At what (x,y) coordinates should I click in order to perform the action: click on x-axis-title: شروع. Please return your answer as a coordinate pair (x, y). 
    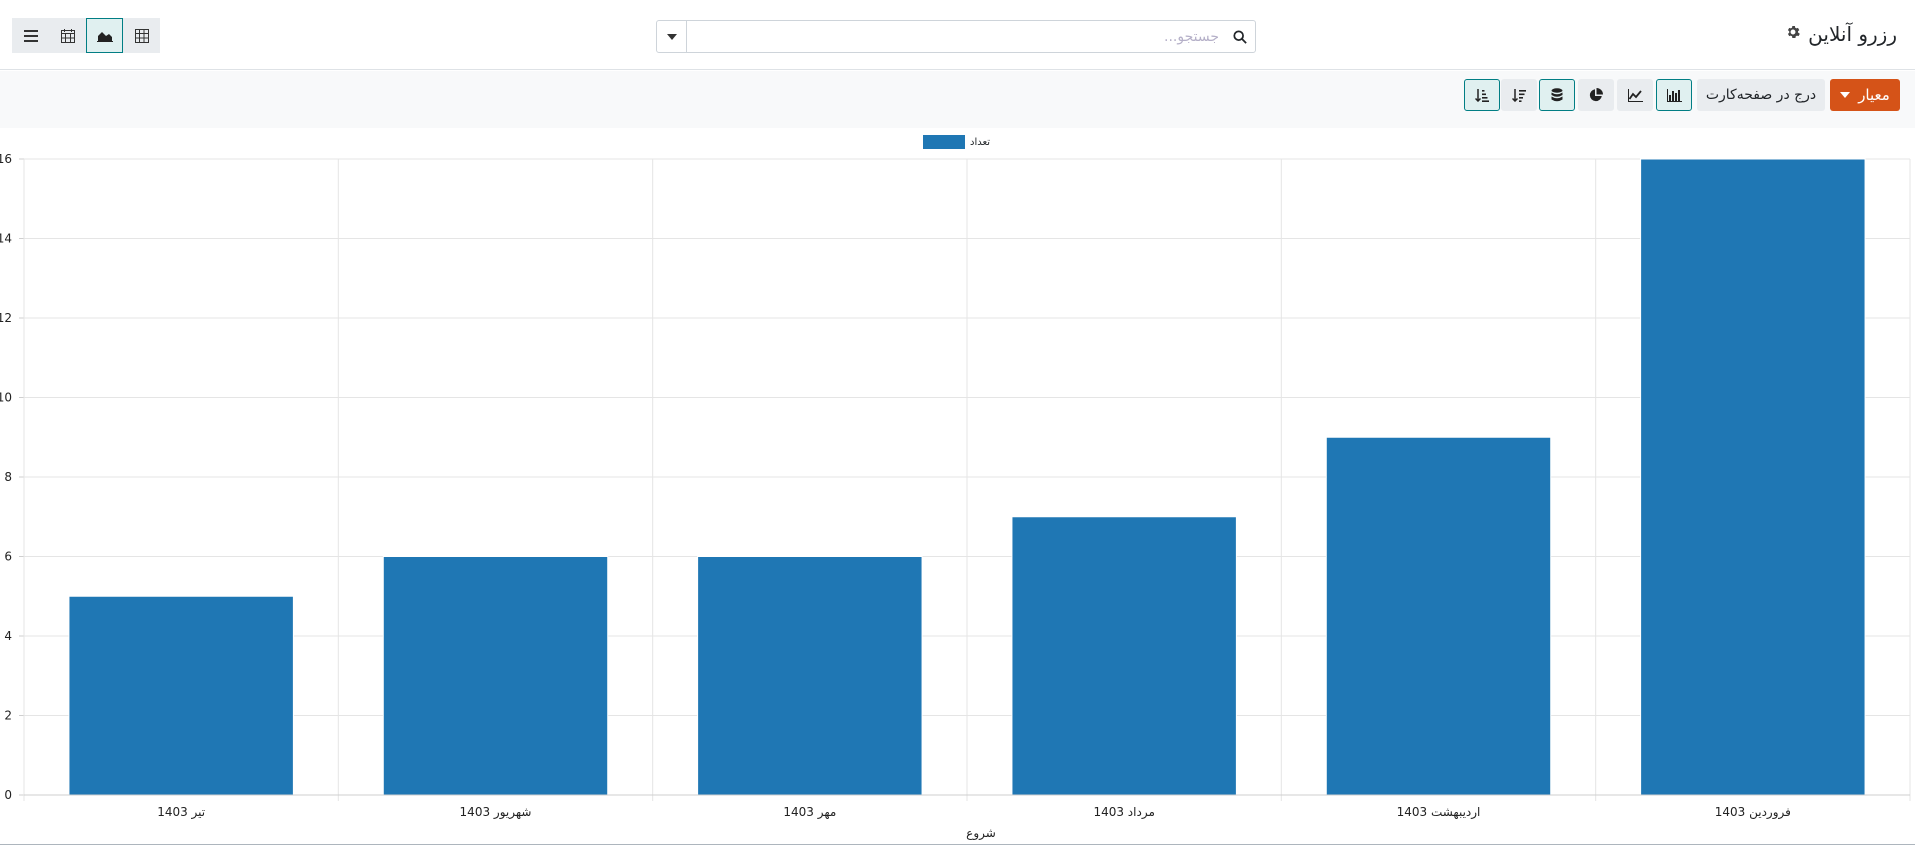
    Looking at the image, I should click on (981, 833).